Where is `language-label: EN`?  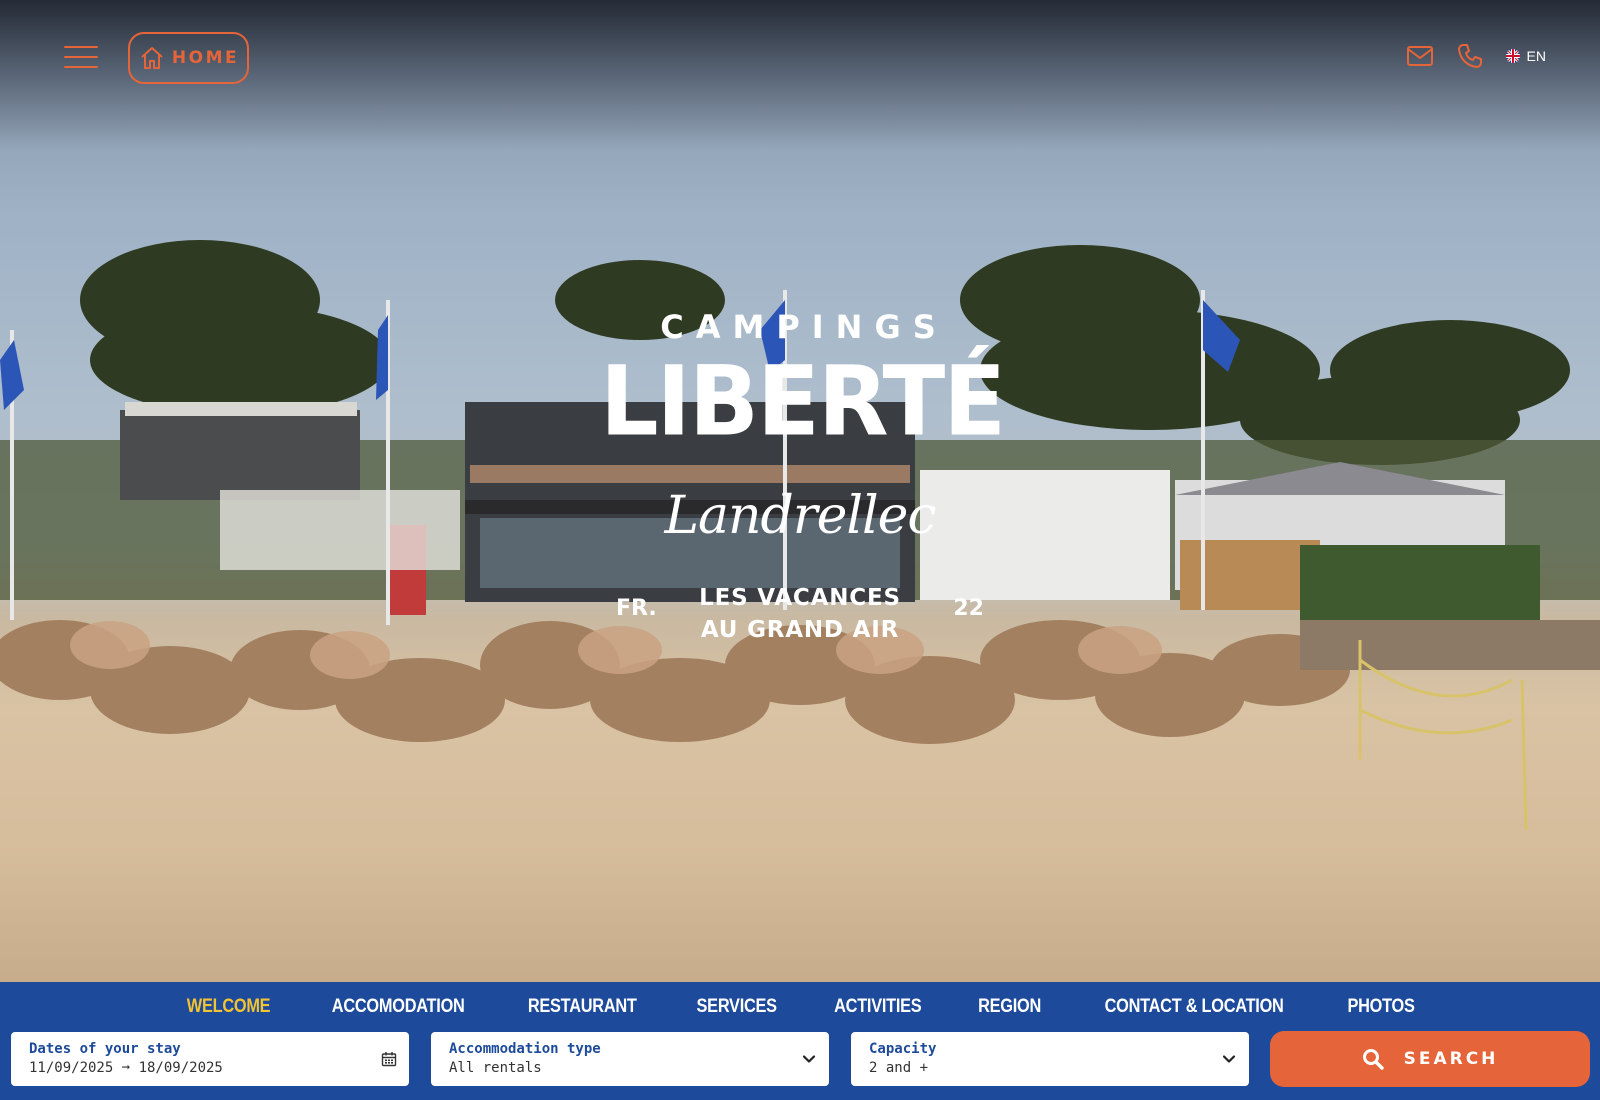
language-label: EN is located at coordinates (1536, 56).